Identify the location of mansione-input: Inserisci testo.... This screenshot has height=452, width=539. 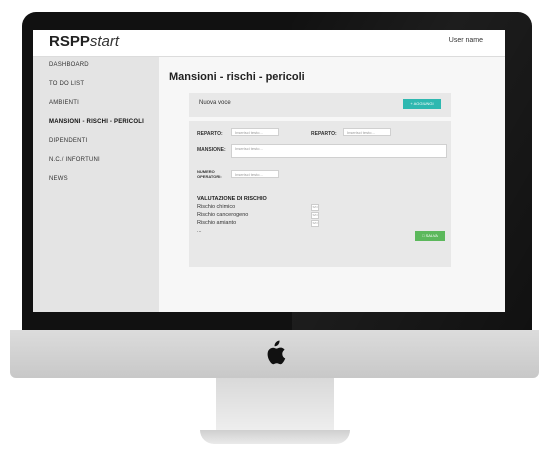
(339, 151).